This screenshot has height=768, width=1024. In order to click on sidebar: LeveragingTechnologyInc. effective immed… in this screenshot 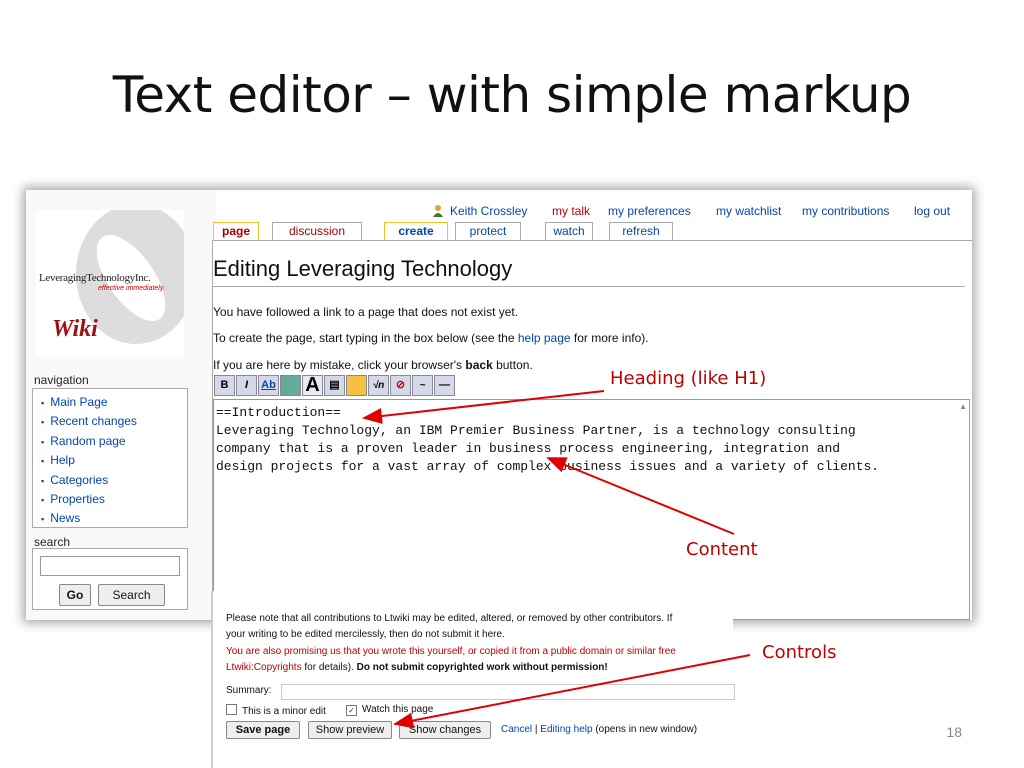, I will do `click(121, 405)`.